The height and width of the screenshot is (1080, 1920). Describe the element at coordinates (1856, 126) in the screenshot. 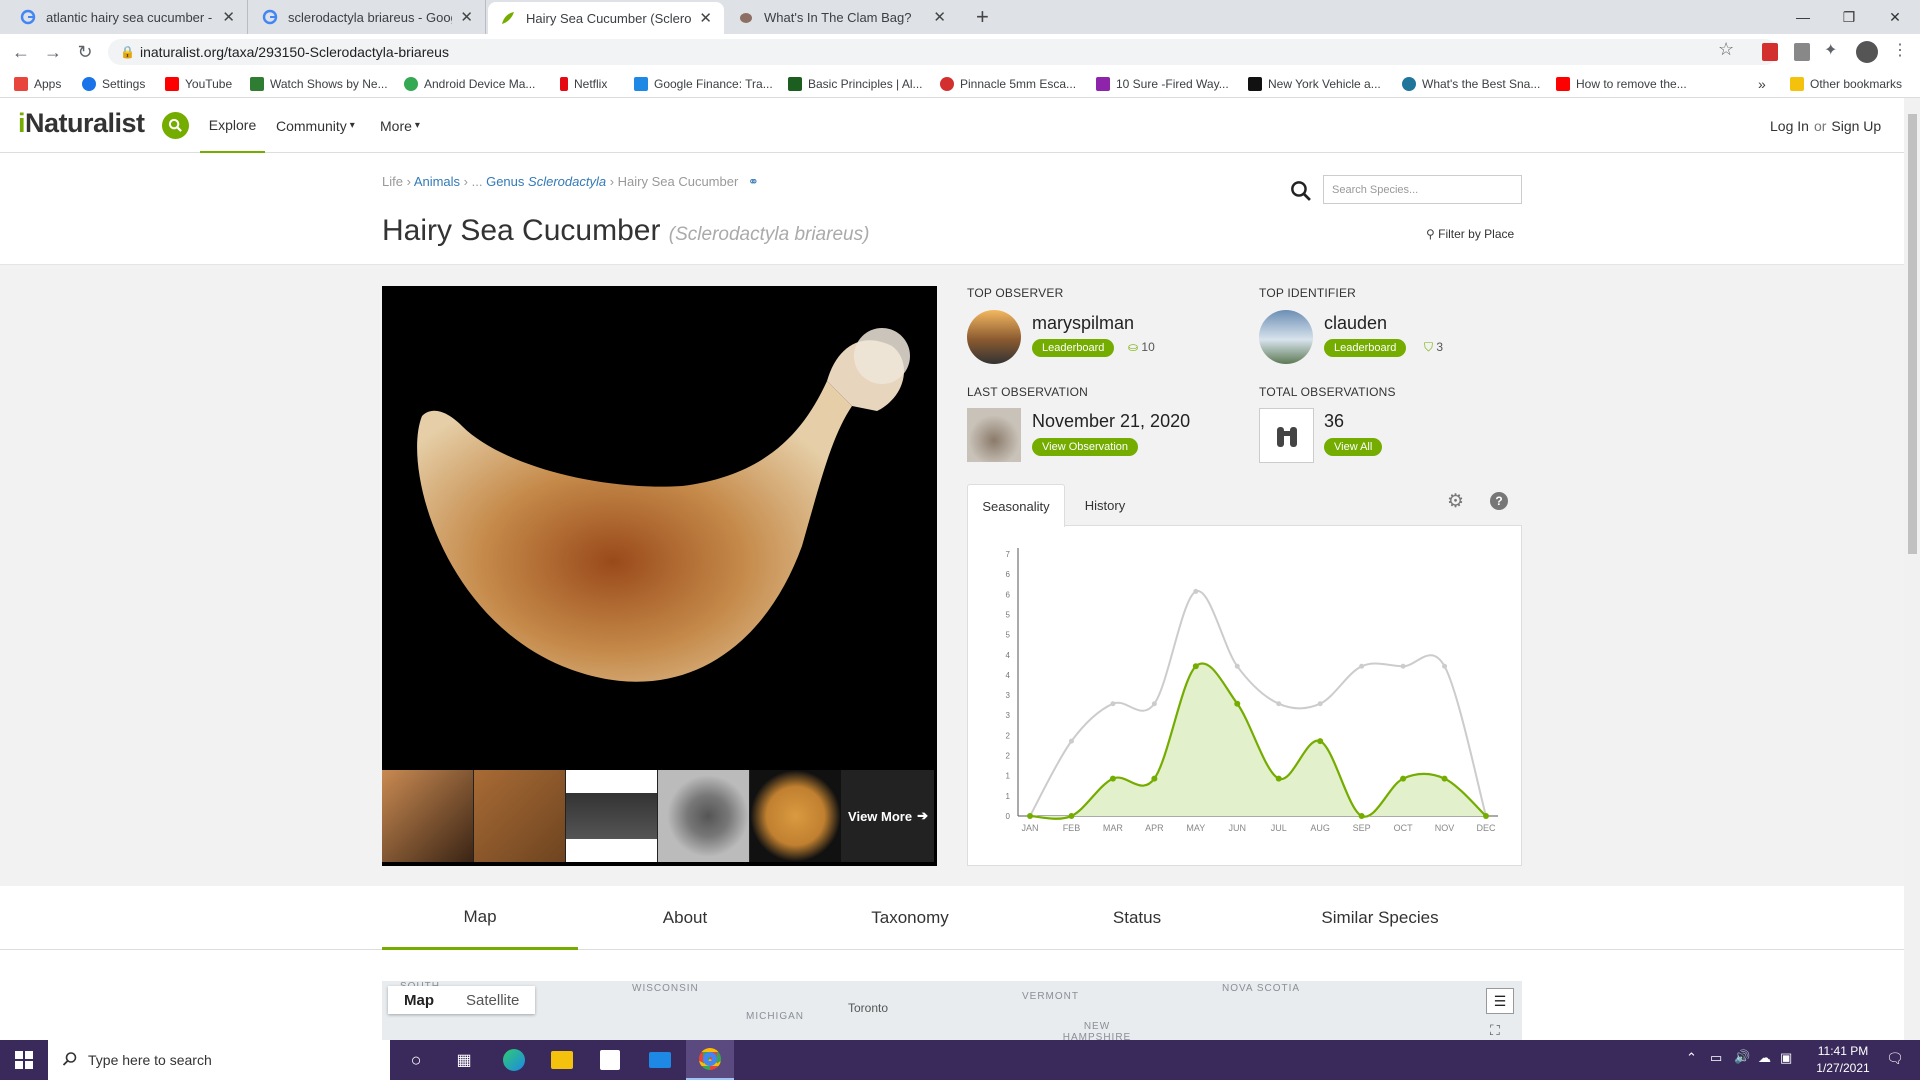

I see `signup-link: Sign Up` at that location.